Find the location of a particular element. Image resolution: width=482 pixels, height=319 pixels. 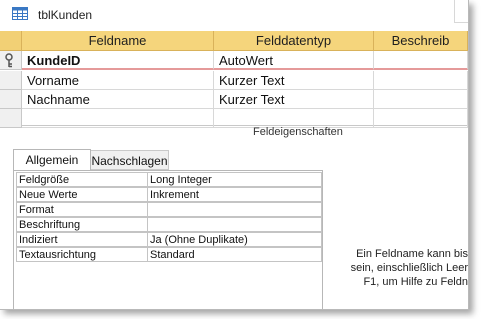

property-value-field: Inkrement is located at coordinates (234, 194).